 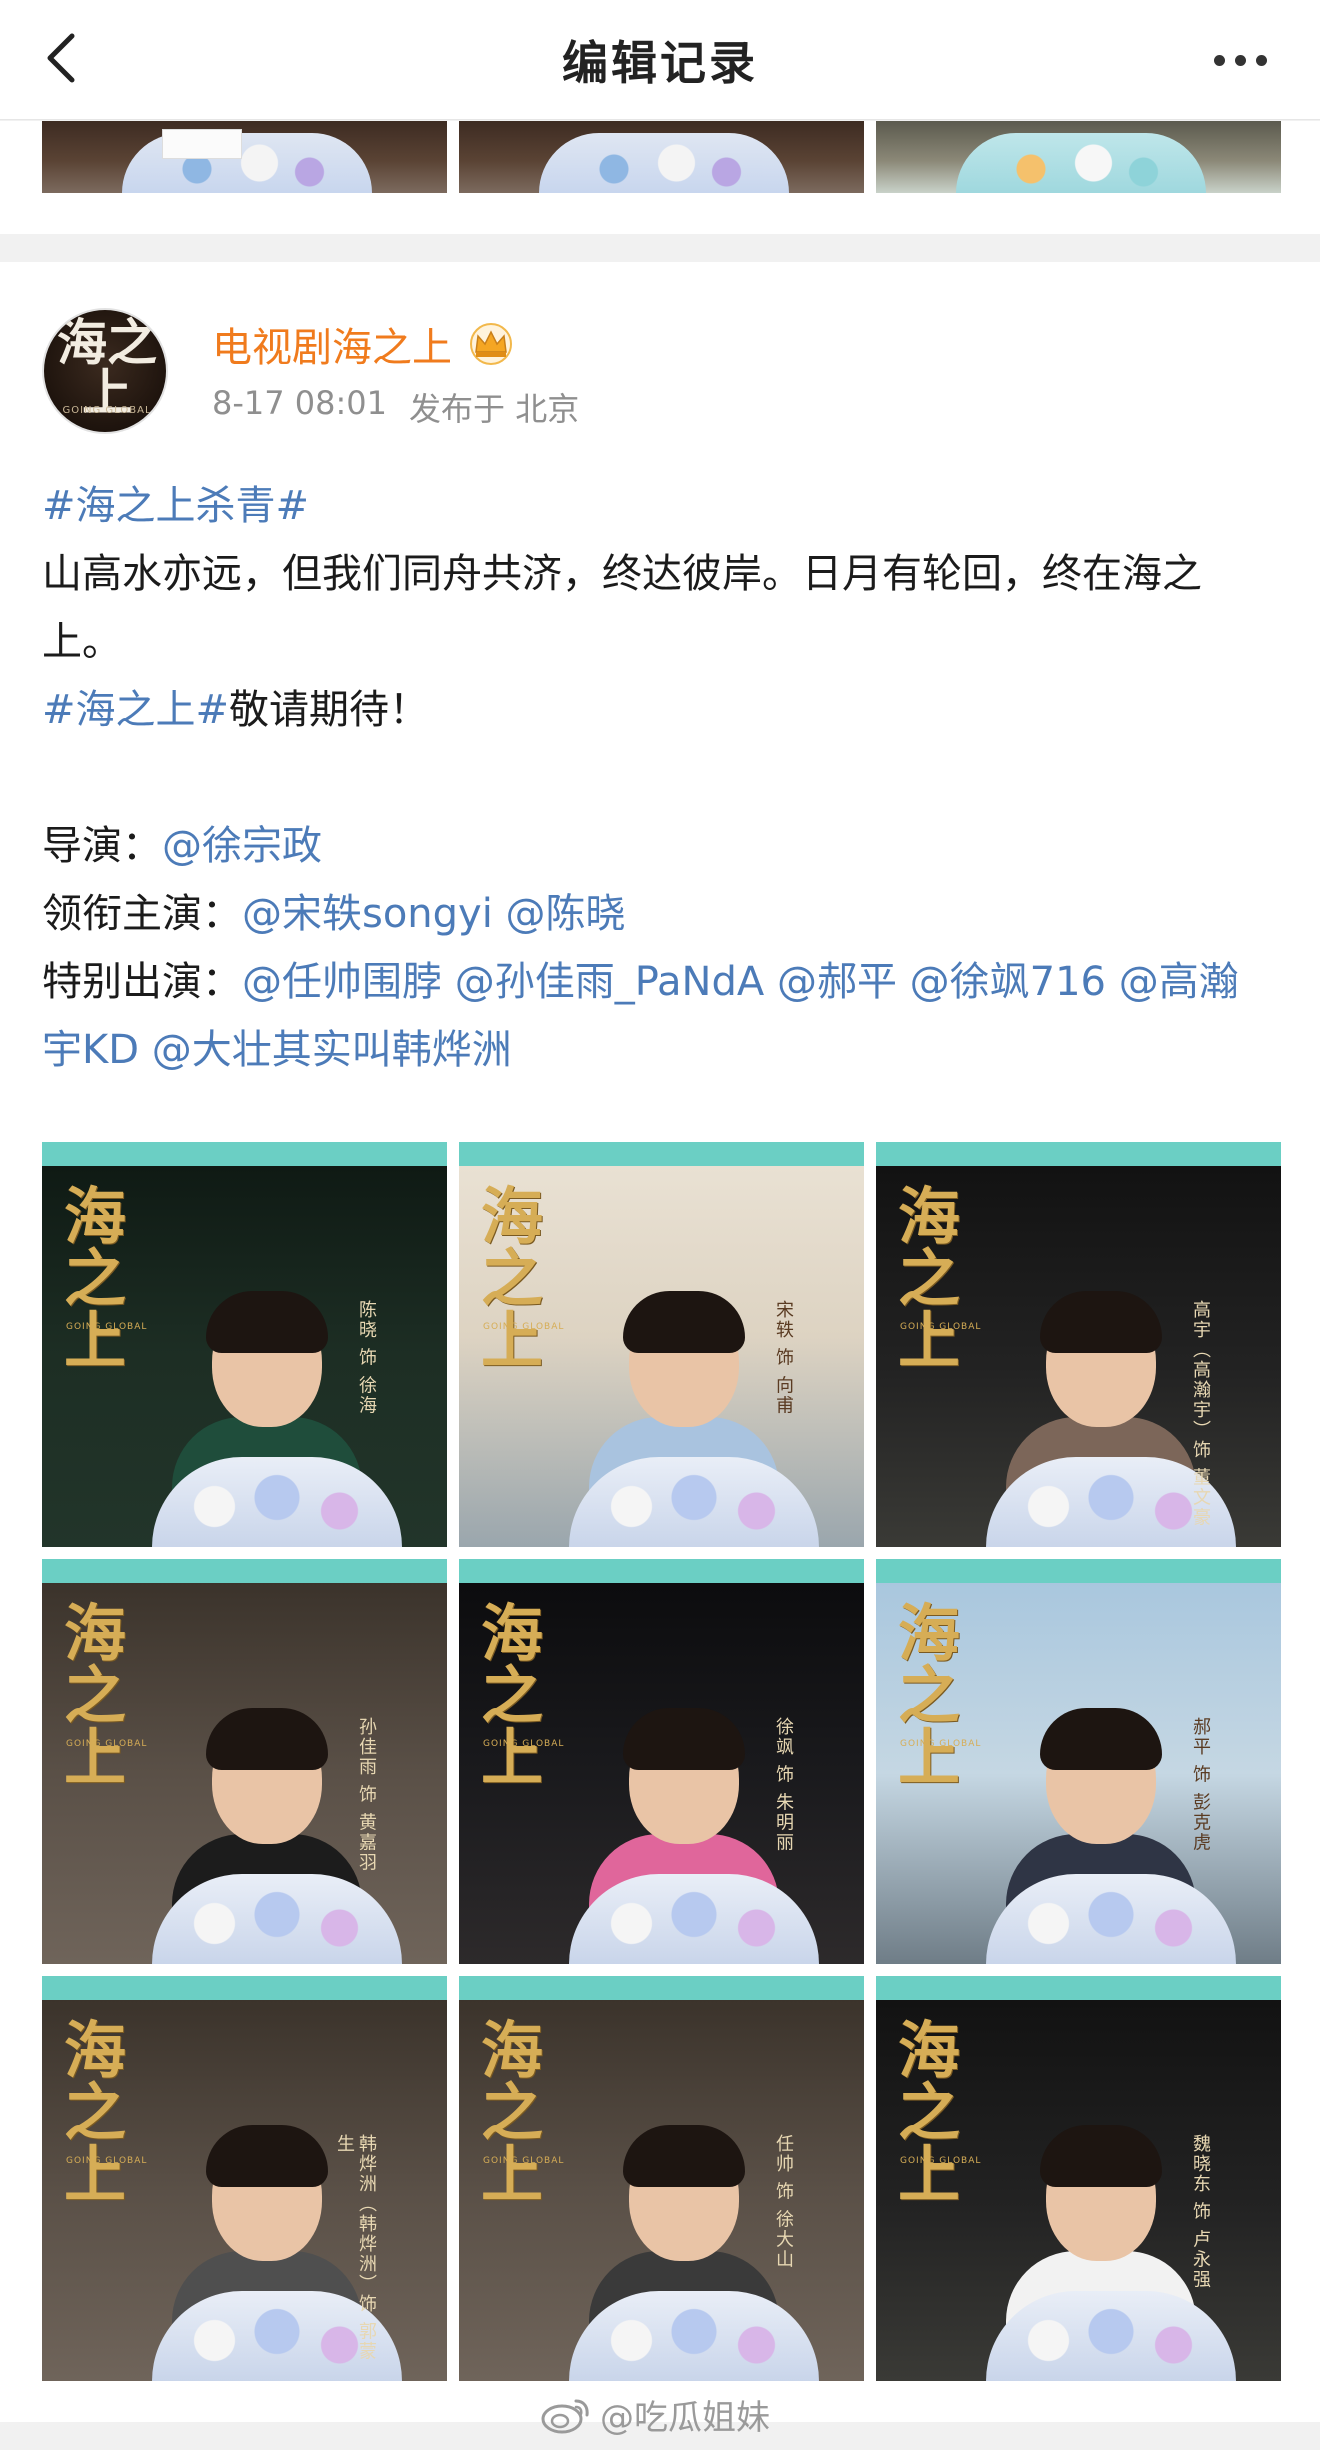 I want to click on post-text-segment: 特别出演：, so click(x=142, y=982).